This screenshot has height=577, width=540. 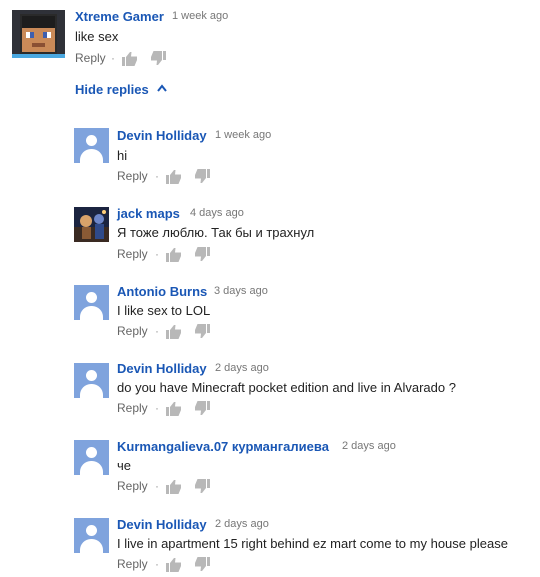 I want to click on comment-author: jack maps, so click(x=148, y=213).